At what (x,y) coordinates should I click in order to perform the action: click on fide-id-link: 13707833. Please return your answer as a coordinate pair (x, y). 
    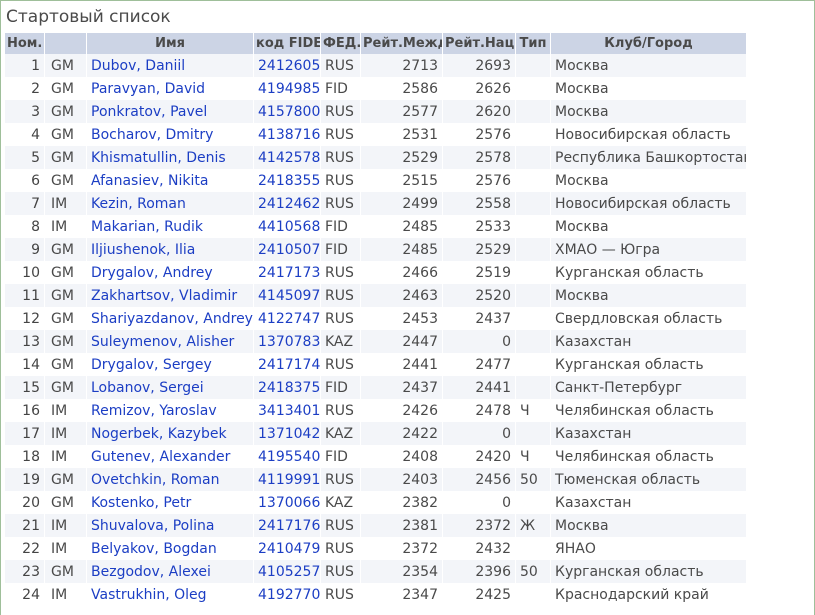
    Looking at the image, I should click on (287, 341).